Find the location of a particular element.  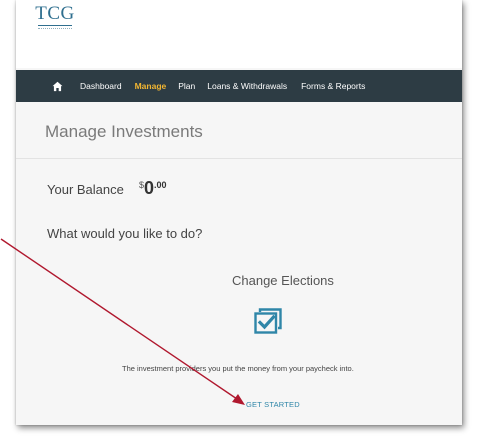

change-elections-title: Change Elections is located at coordinates (283, 280).